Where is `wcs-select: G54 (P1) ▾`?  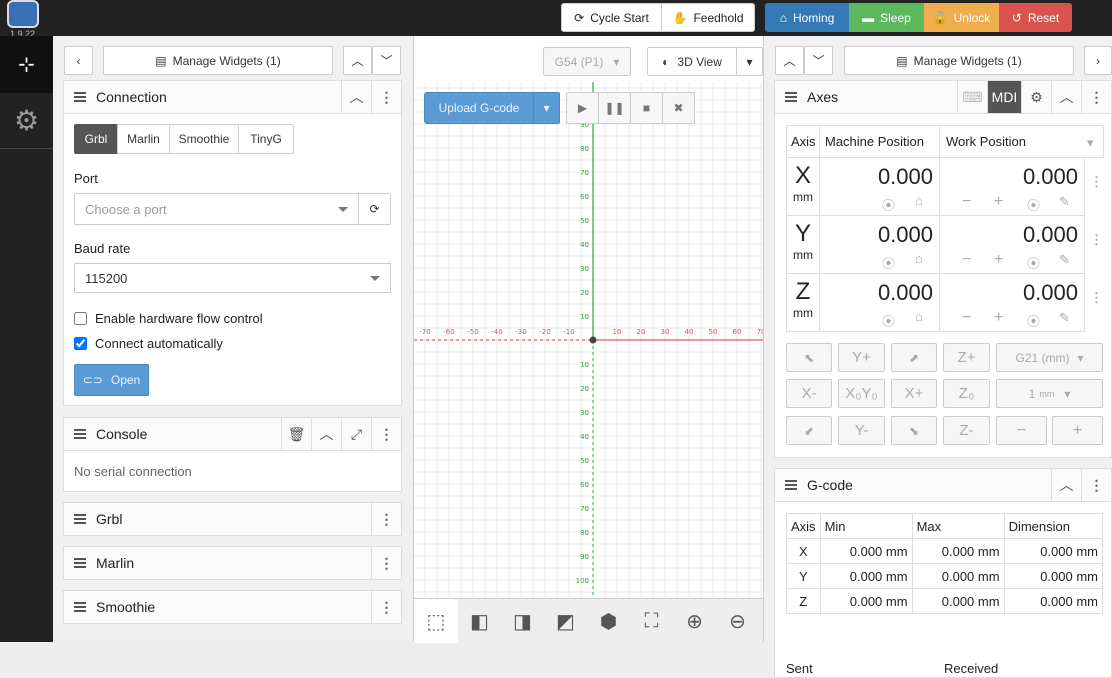 wcs-select: G54 (P1) ▾ is located at coordinates (587, 61).